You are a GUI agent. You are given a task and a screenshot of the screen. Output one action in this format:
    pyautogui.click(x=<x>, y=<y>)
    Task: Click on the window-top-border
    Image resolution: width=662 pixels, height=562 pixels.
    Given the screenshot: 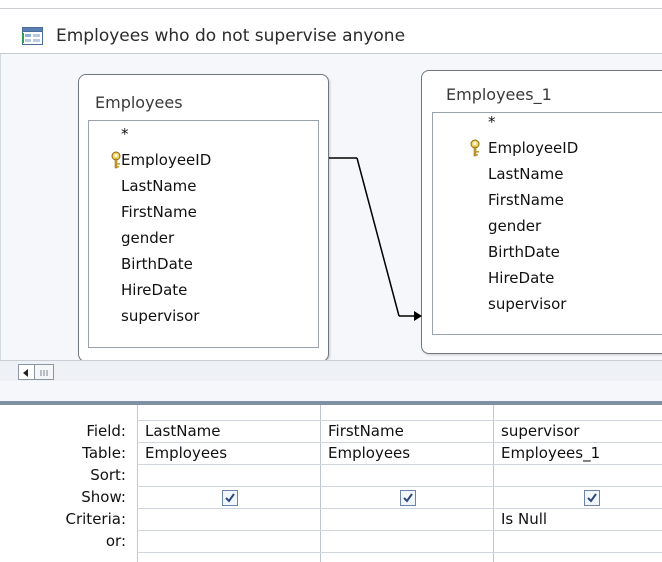 What is the action you would take?
    pyautogui.click(x=331, y=4)
    